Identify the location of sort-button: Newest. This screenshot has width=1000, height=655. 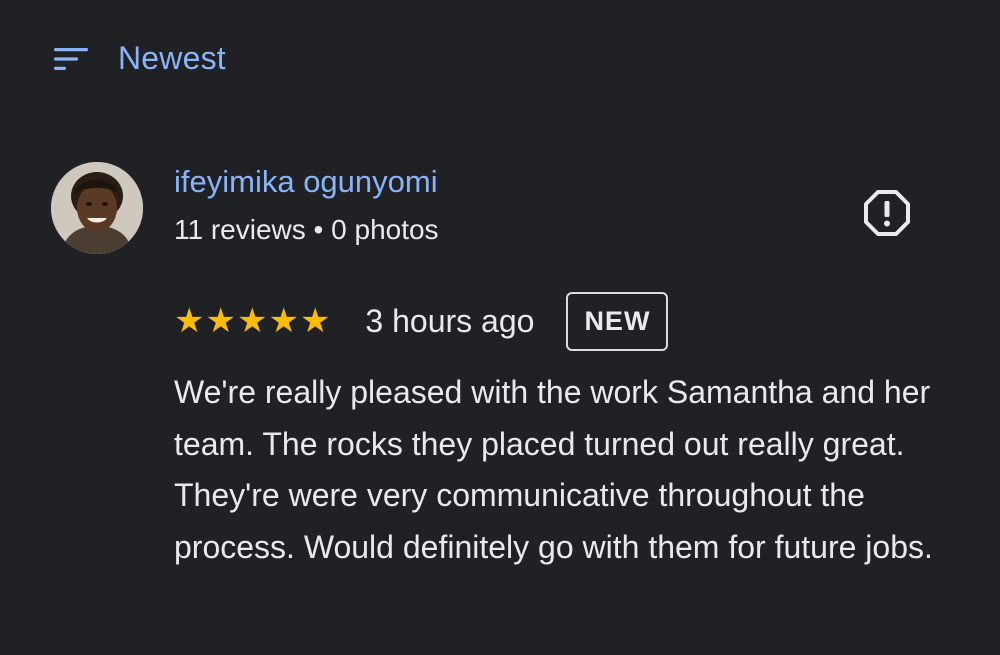
(139, 58).